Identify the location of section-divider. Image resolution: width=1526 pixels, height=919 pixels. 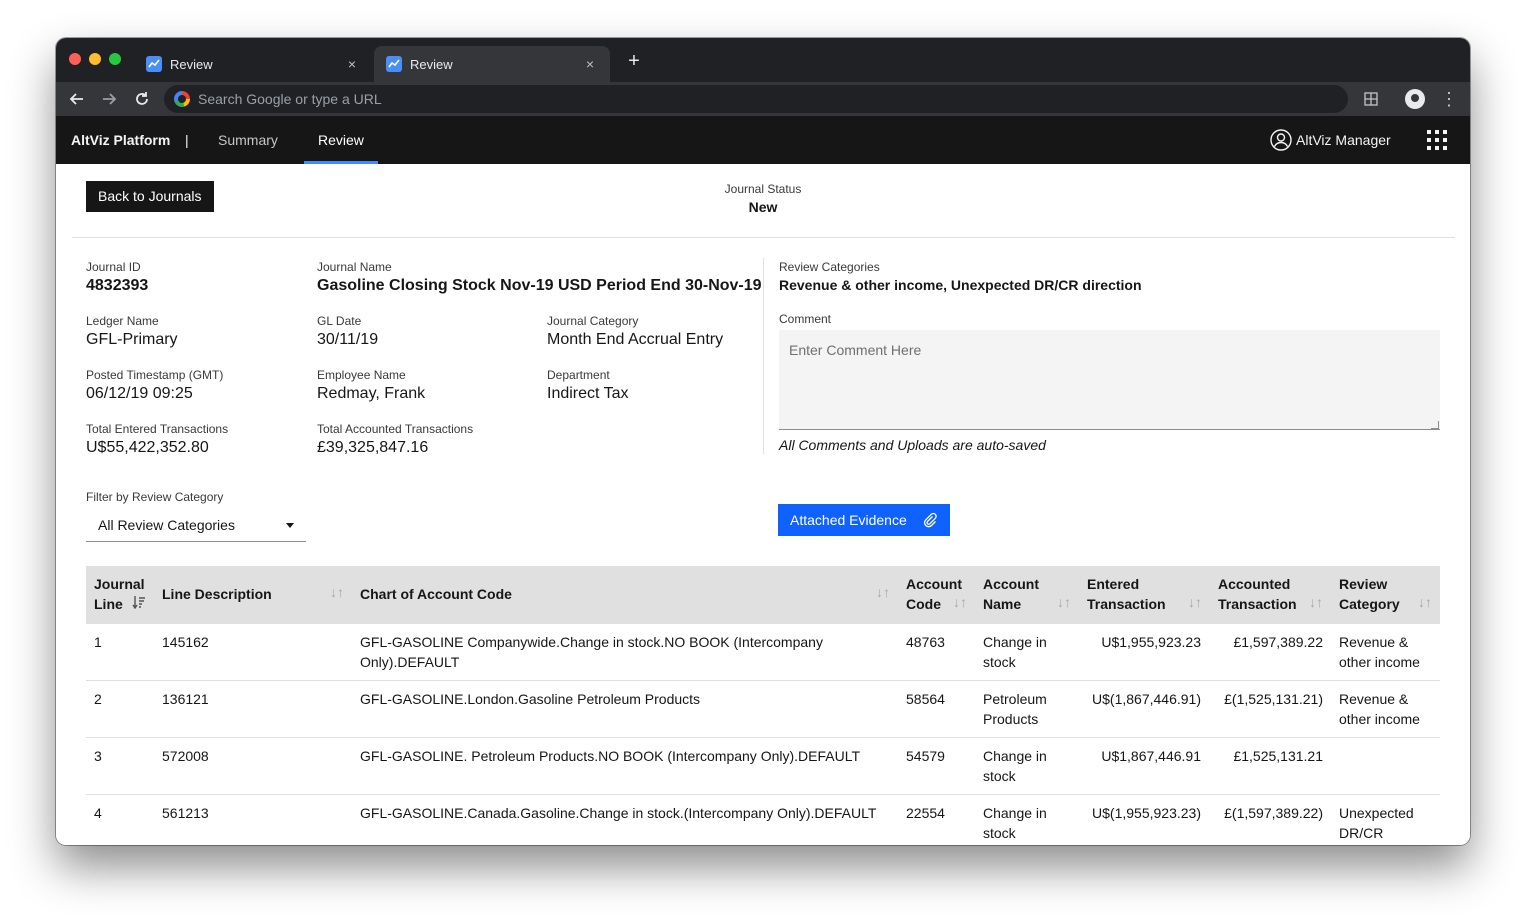
(763, 237).